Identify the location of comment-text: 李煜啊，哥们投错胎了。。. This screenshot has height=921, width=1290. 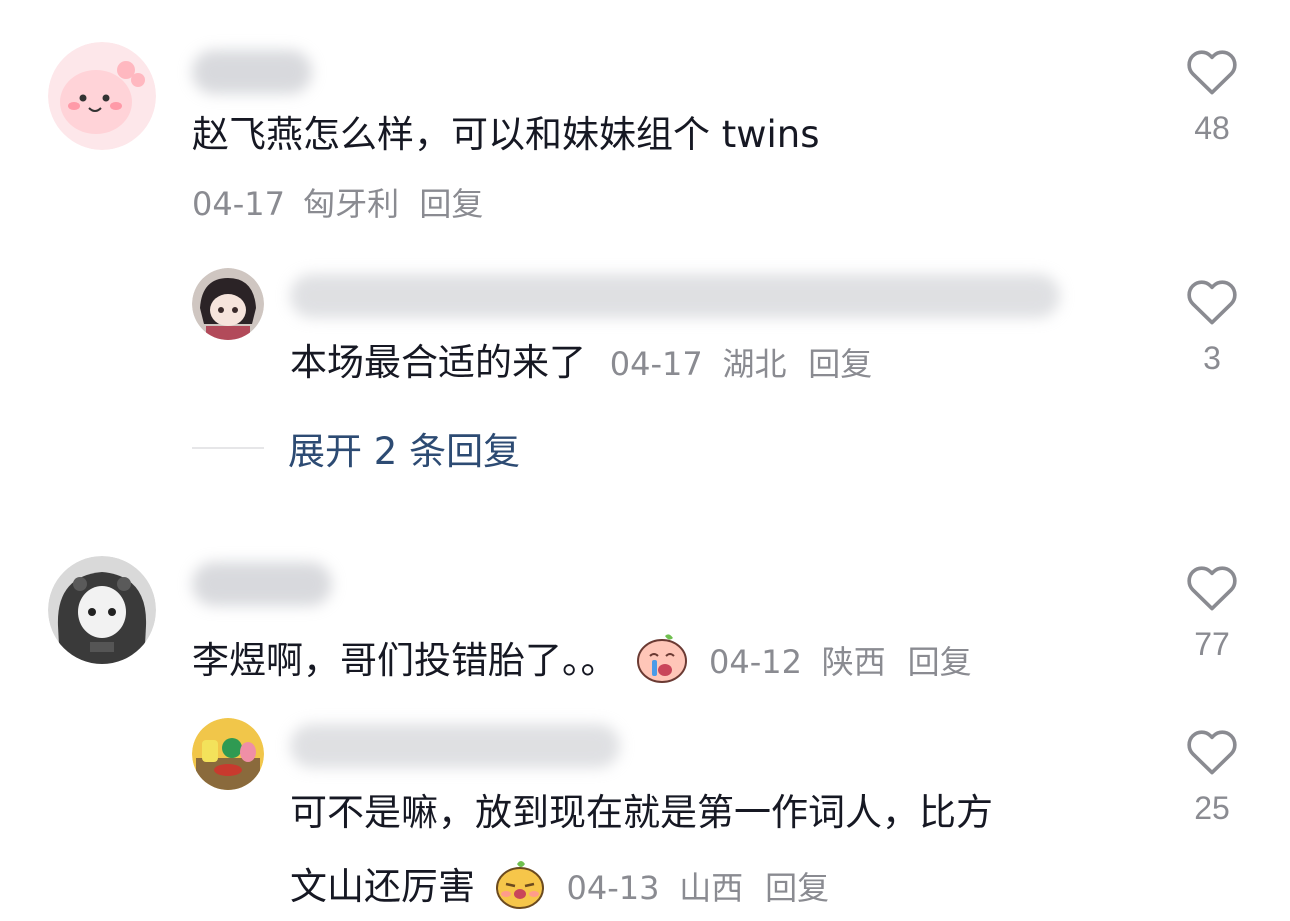
(405, 660).